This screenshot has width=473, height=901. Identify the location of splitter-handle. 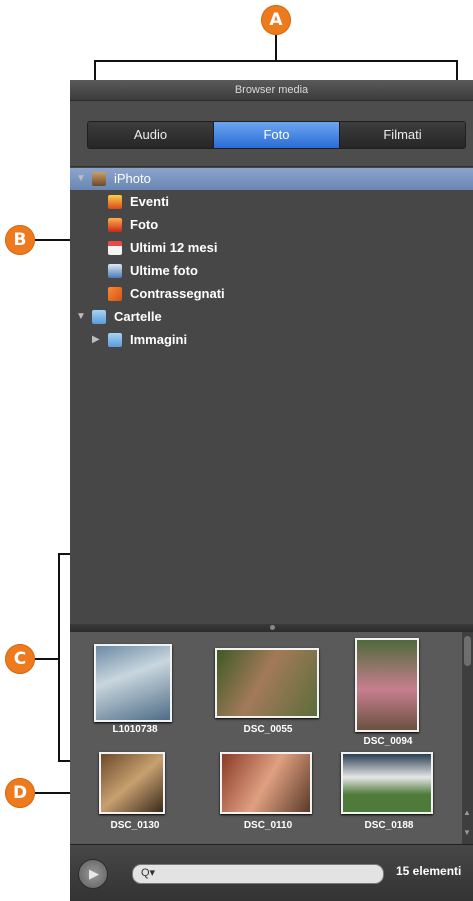
(272, 627).